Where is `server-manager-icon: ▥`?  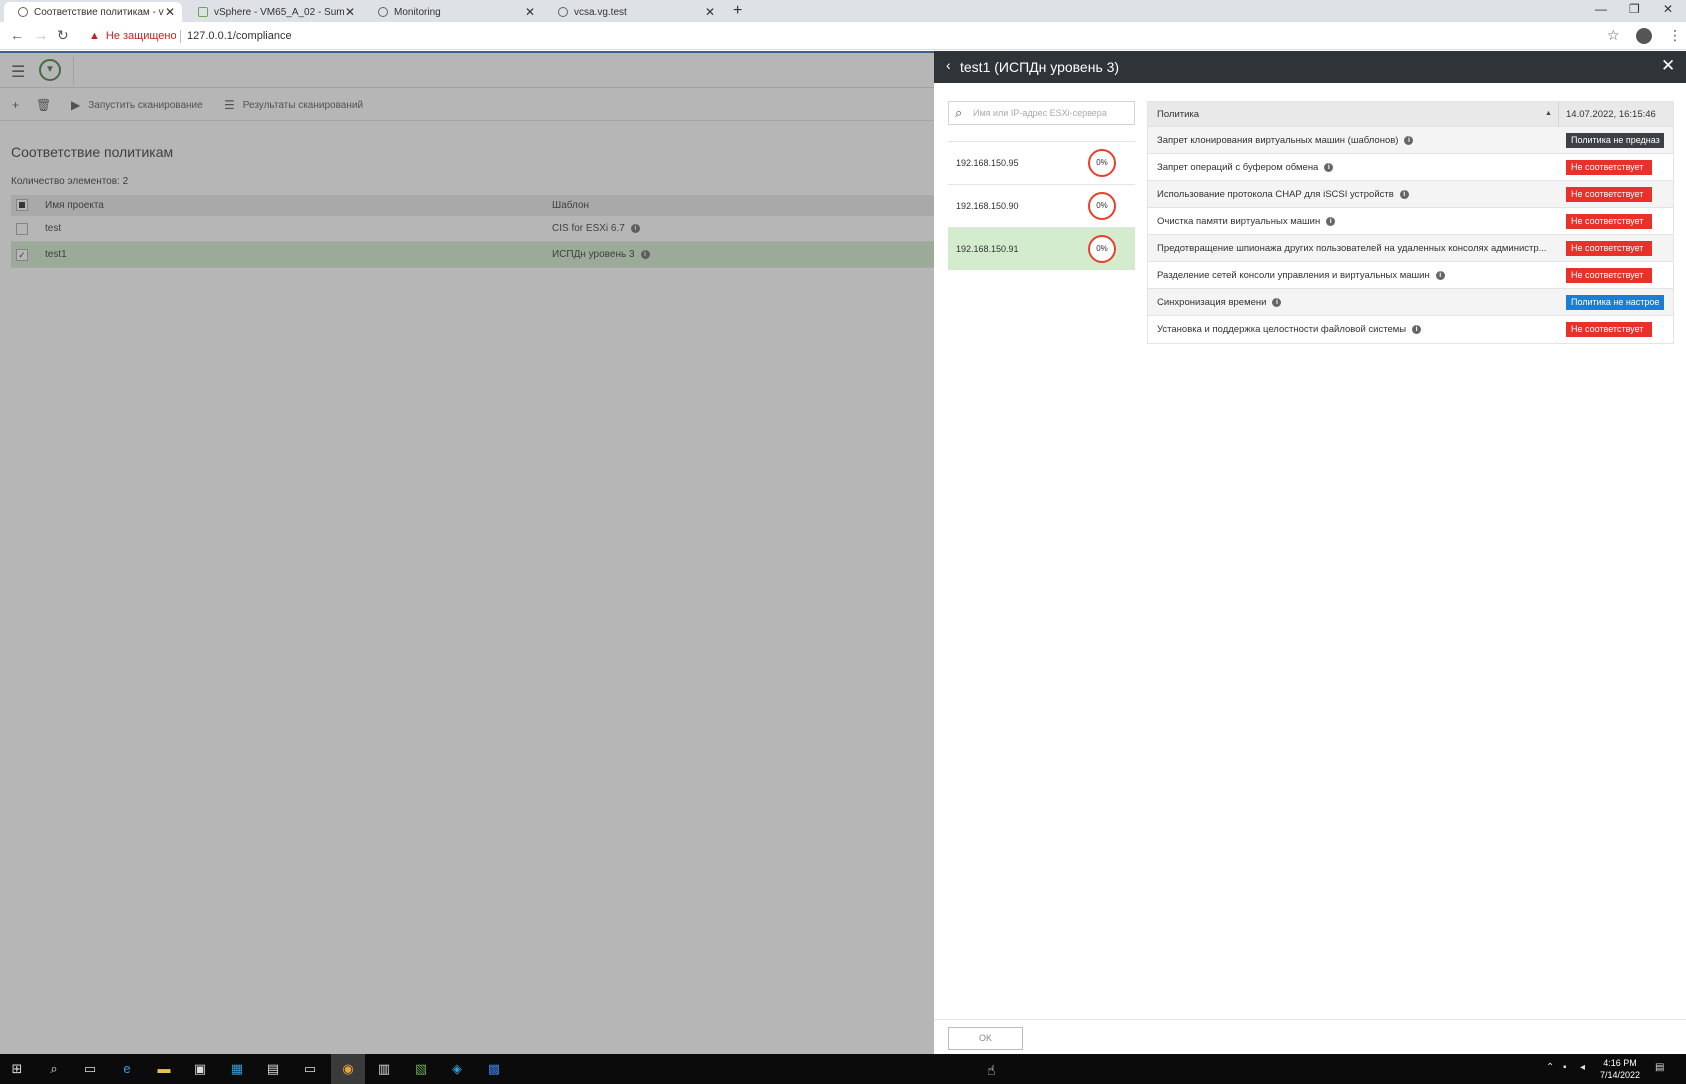
server-manager-icon: ▥ is located at coordinates (384, 1069).